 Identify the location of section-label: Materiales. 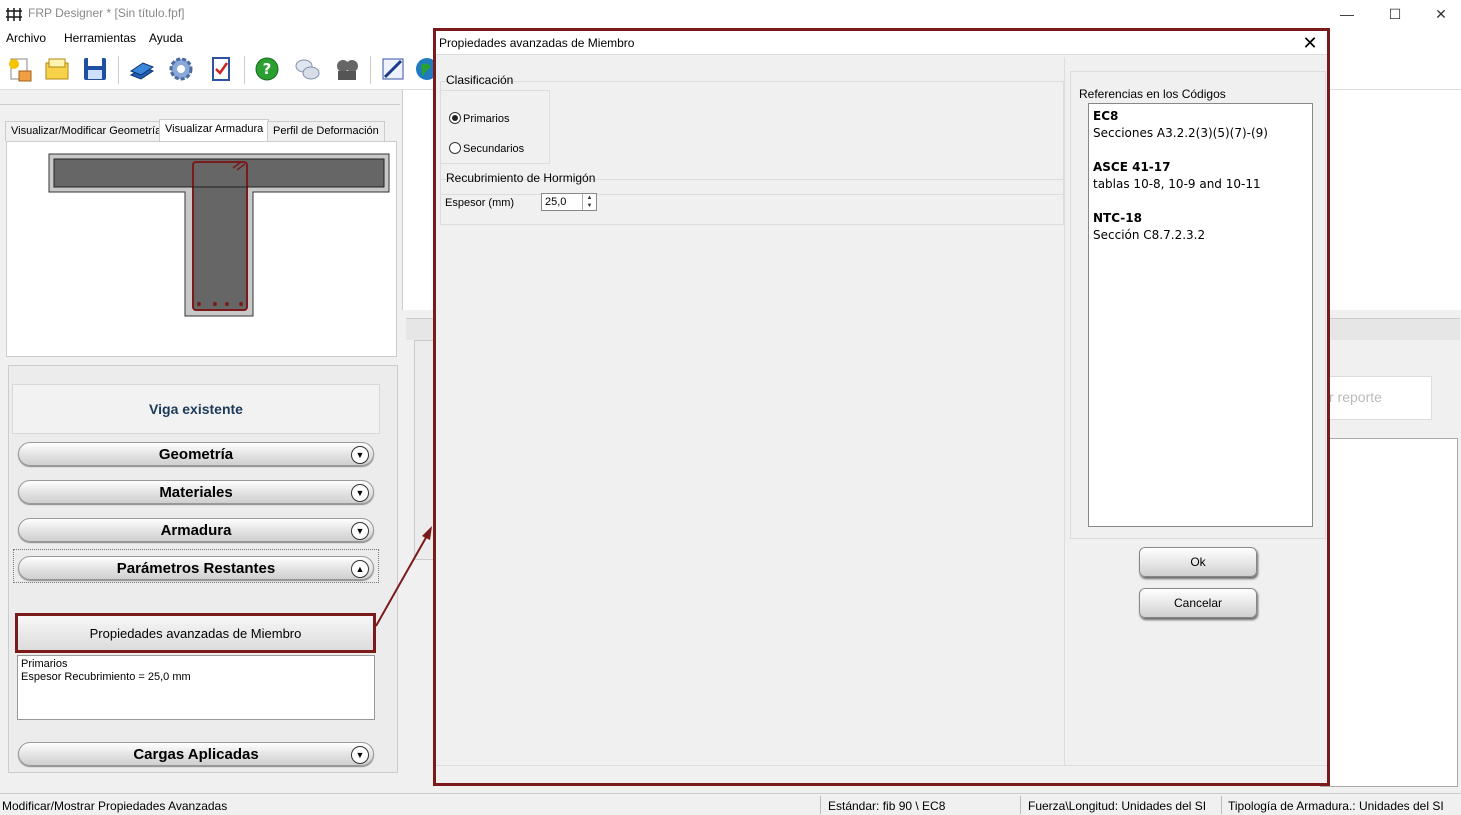
(196, 492).